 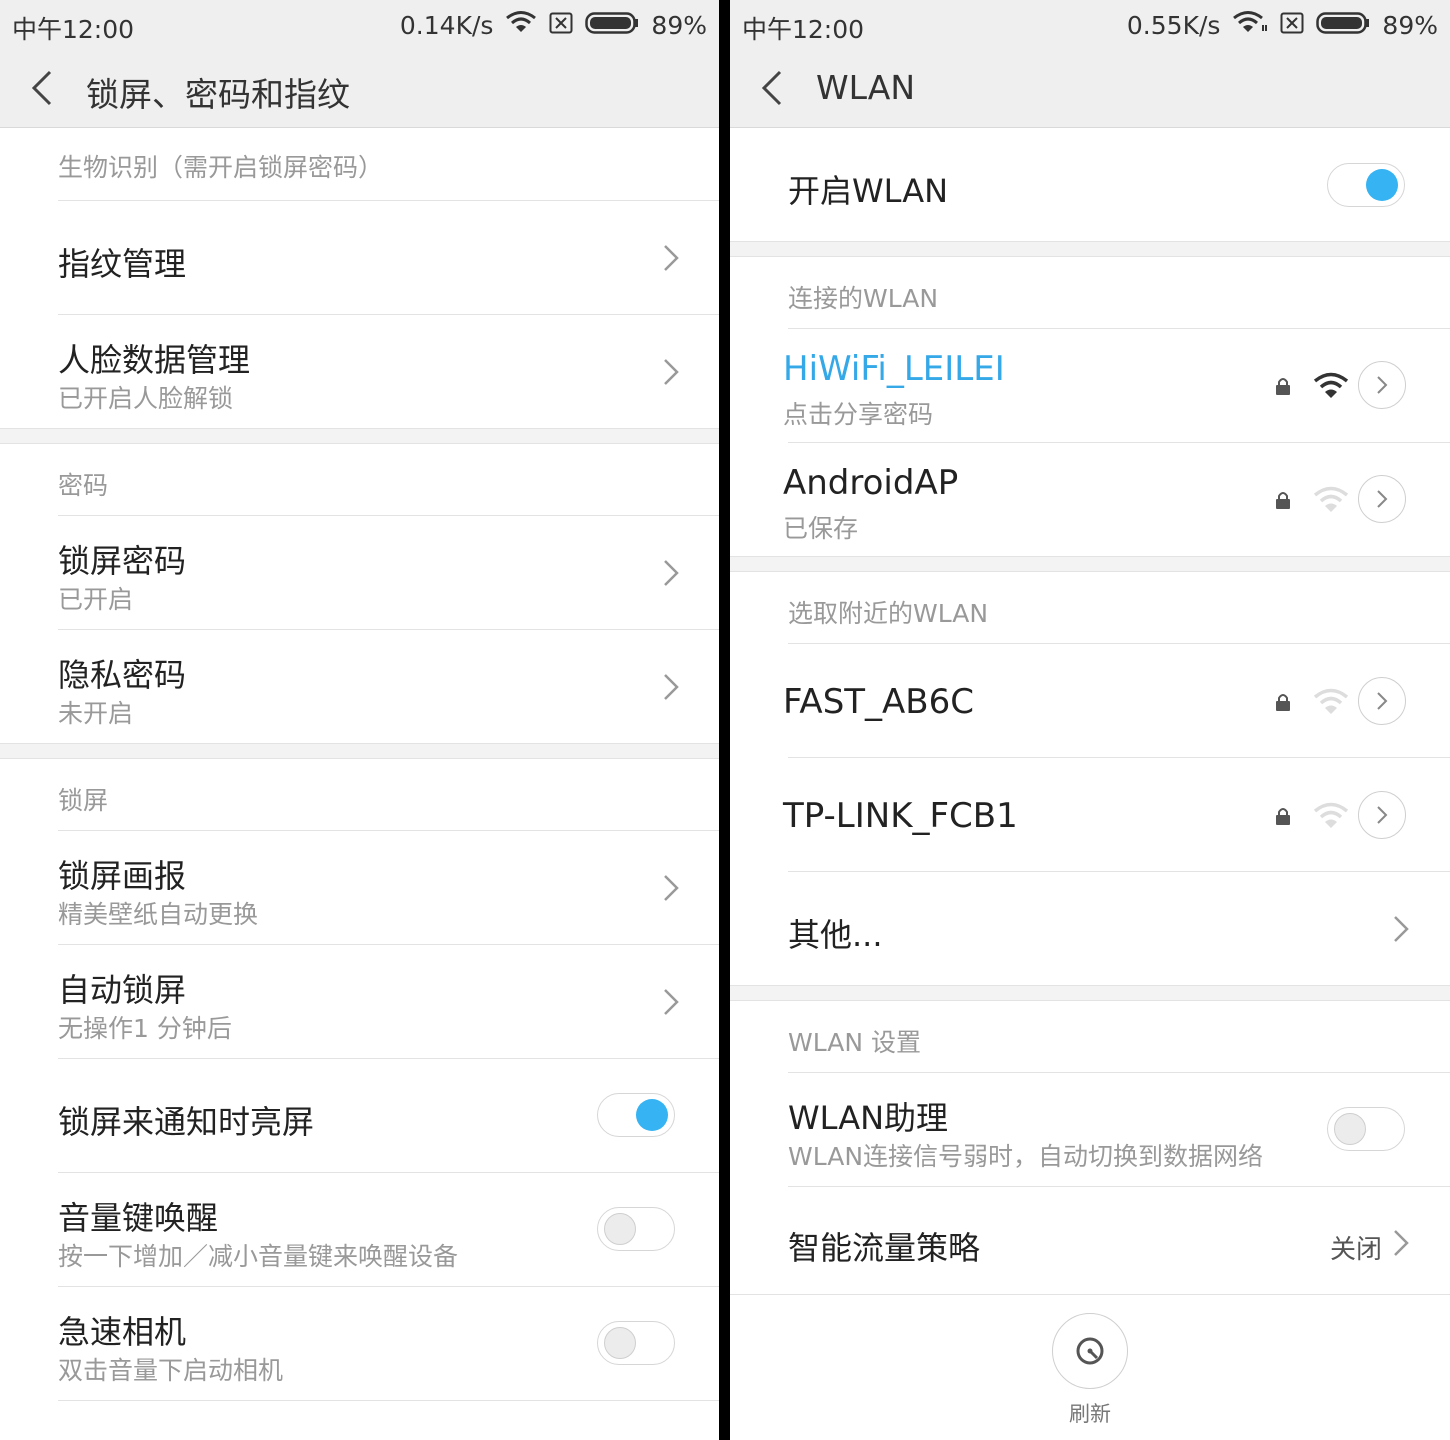 What do you see at coordinates (359, 686) in the screenshot?
I see `privacy-password-row: 隐私密码 未开启` at bounding box center [359, 686].